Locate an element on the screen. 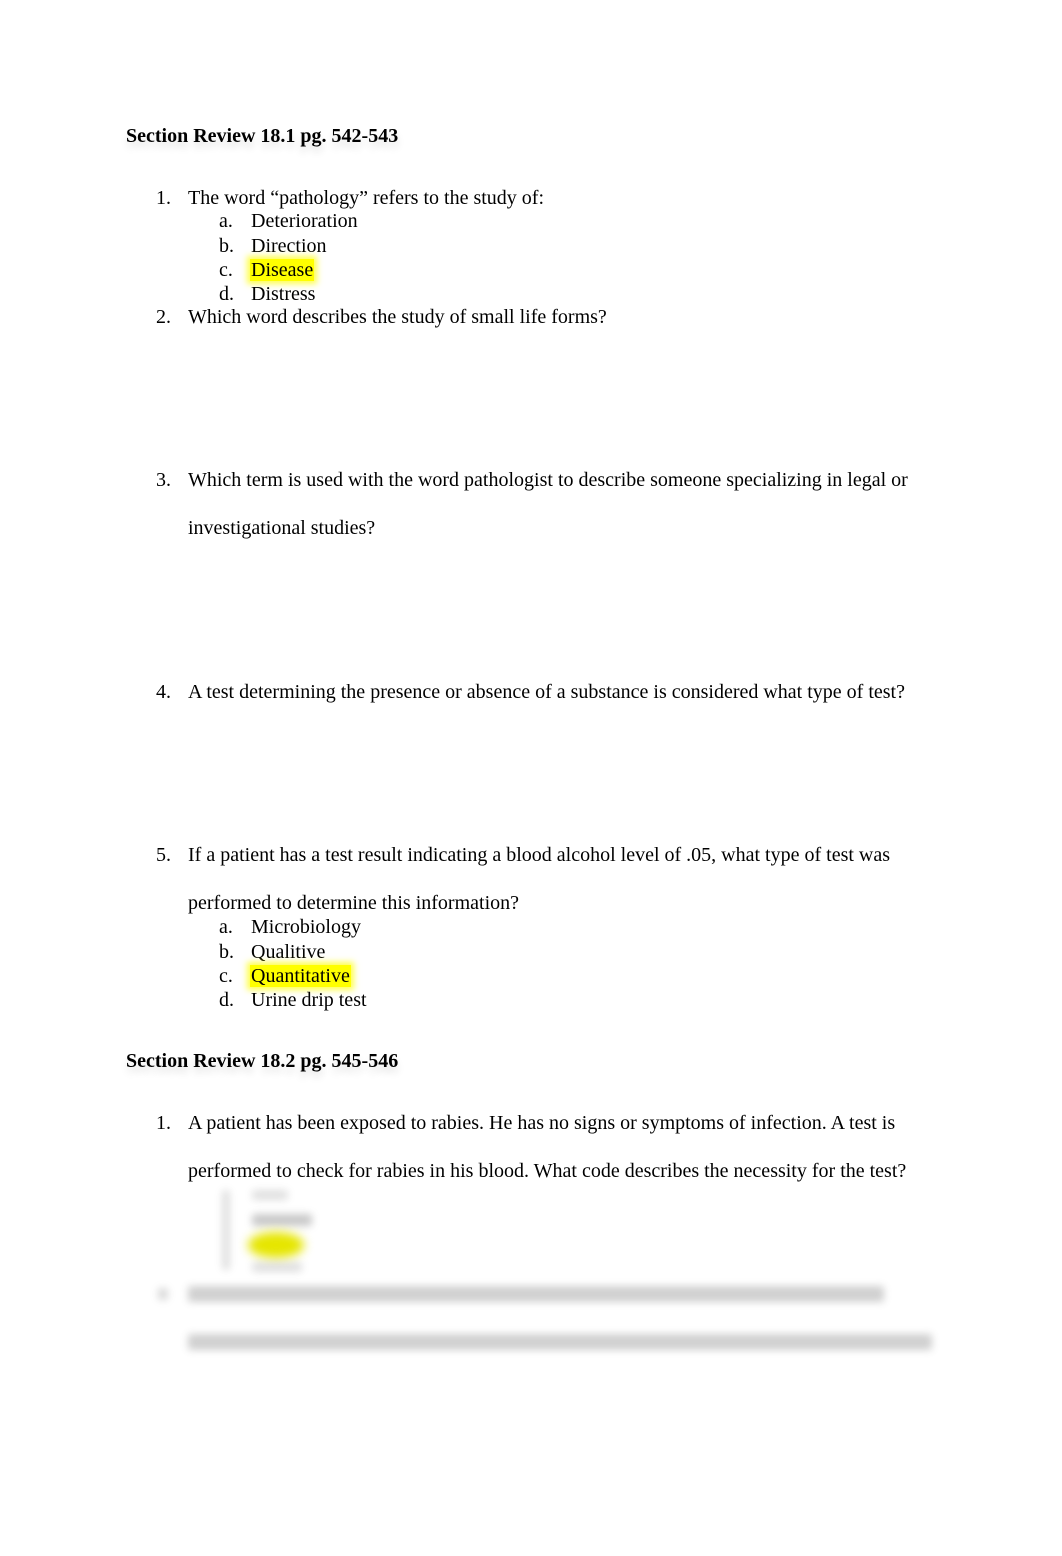 This screenshot has width=1062, height=1556. option-text-highlighted: Quantitative is located at coordinates (300, 976).